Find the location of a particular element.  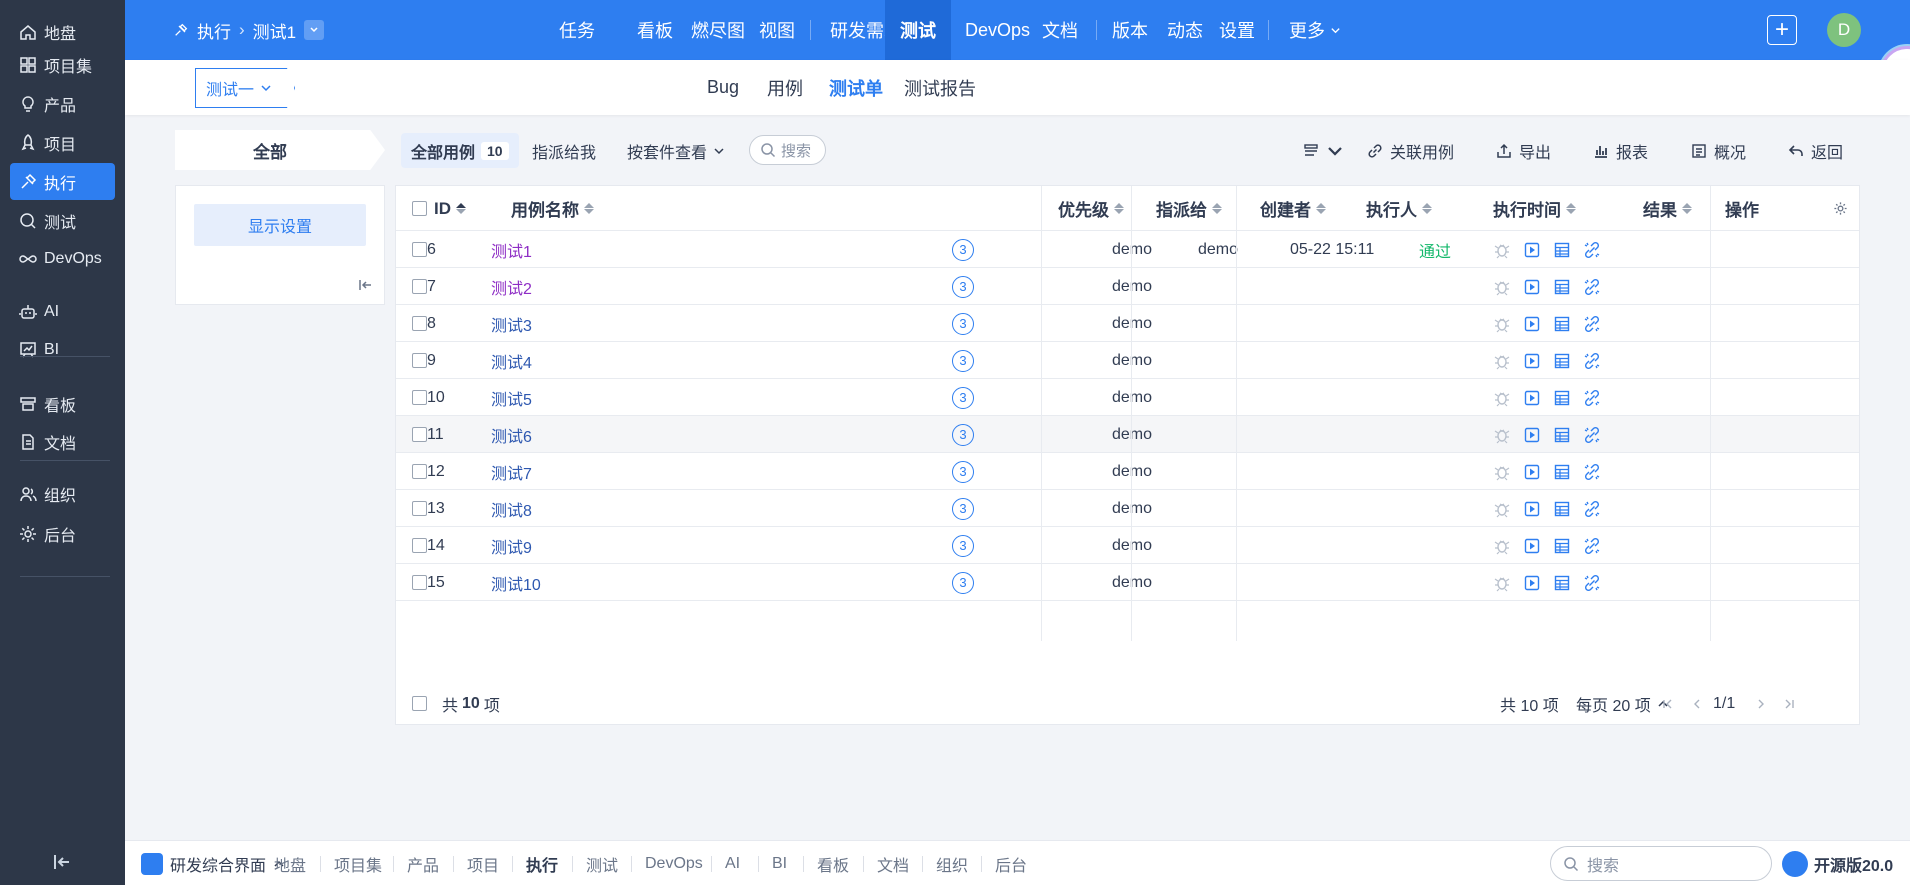

column-creator: 创建者 is located at coordinates (1293, 208).